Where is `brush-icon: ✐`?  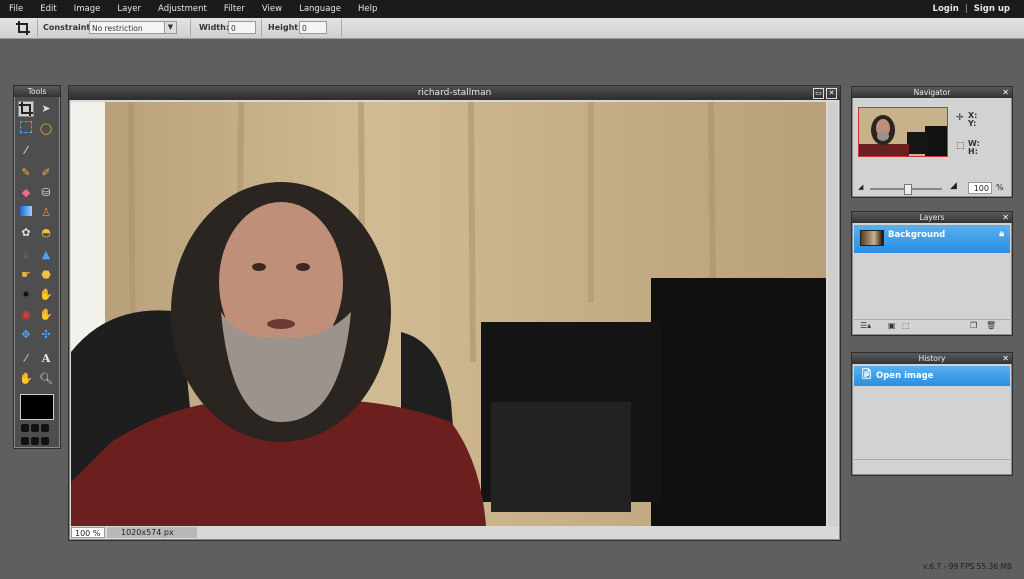
brush-icon: ✐ is located at coordinates (46, 173).